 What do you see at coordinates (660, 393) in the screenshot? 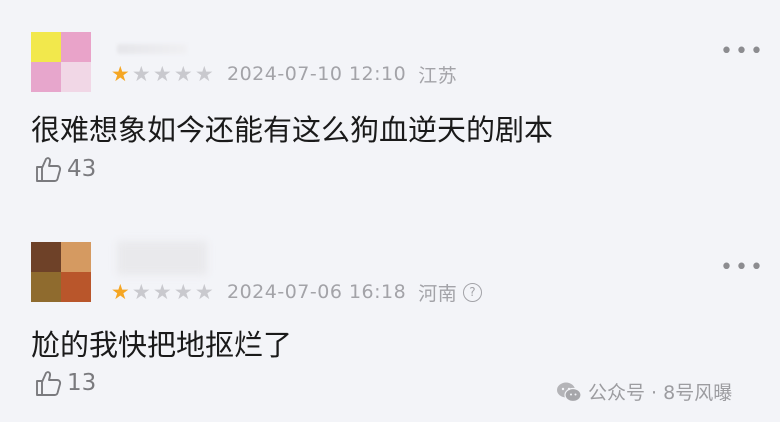
I see `watermark-text: 公众号 · 8号风曝` at bounding box center [660, 393].